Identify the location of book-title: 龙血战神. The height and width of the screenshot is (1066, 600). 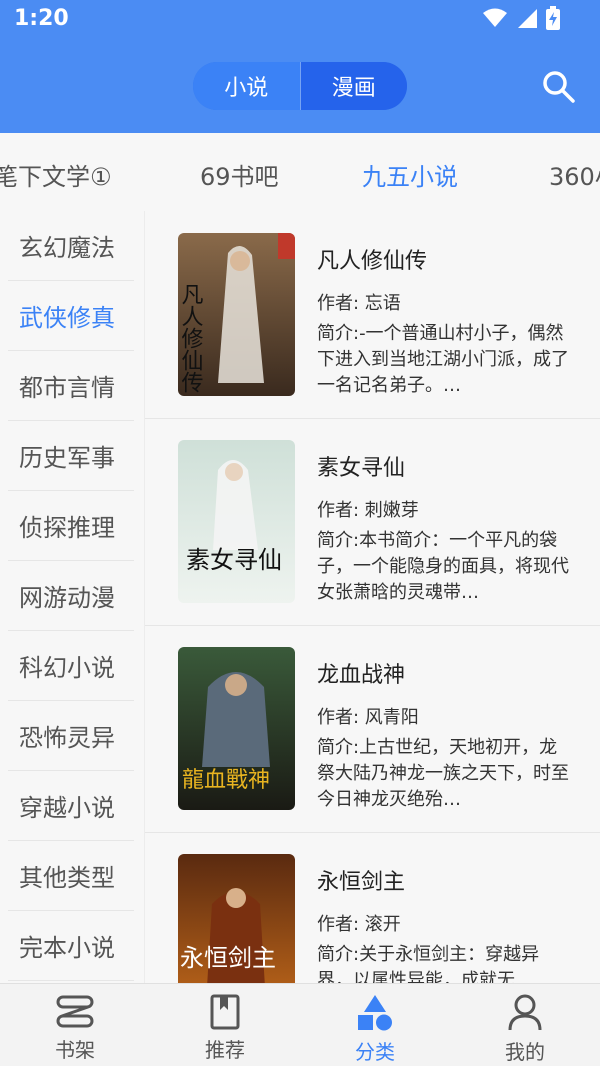
(361, 675).